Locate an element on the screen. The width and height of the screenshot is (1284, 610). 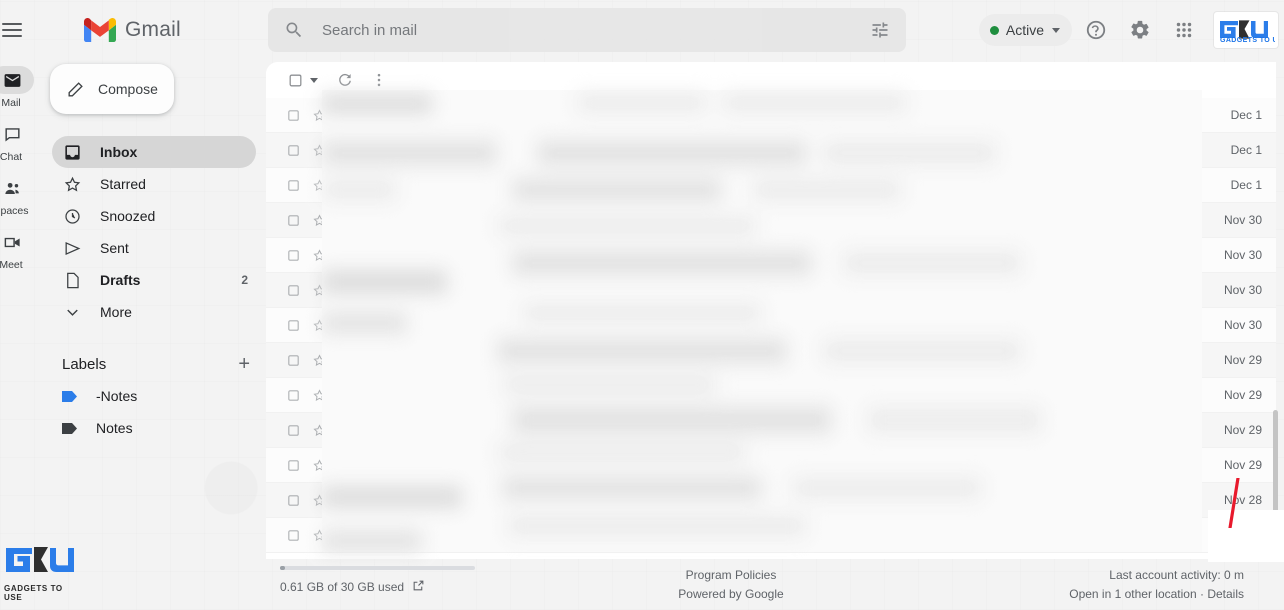
compose-button: Compose is located at coordinates (112, 89).